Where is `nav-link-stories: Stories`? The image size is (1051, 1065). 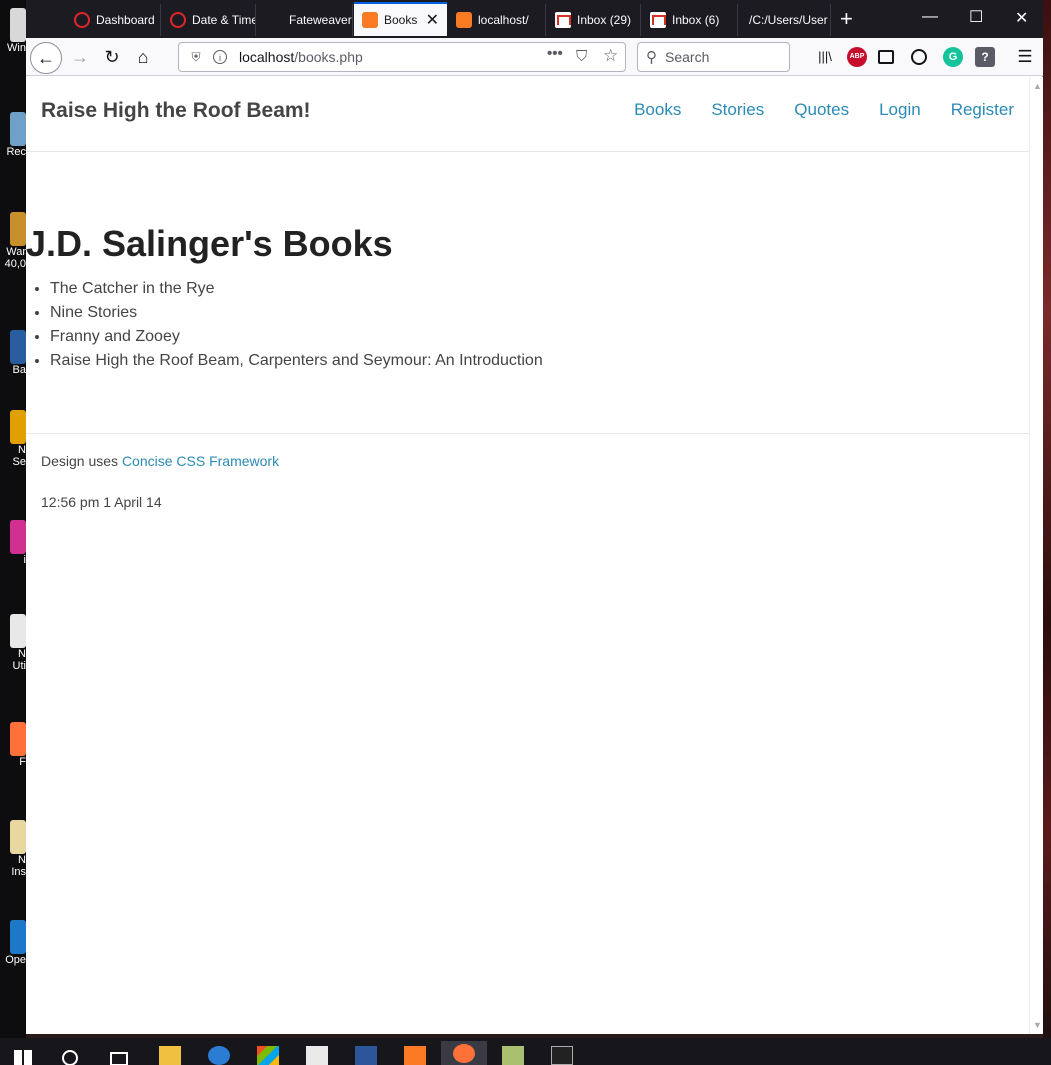 nav-link-stories: Stories is located at coordinates (737, 110).